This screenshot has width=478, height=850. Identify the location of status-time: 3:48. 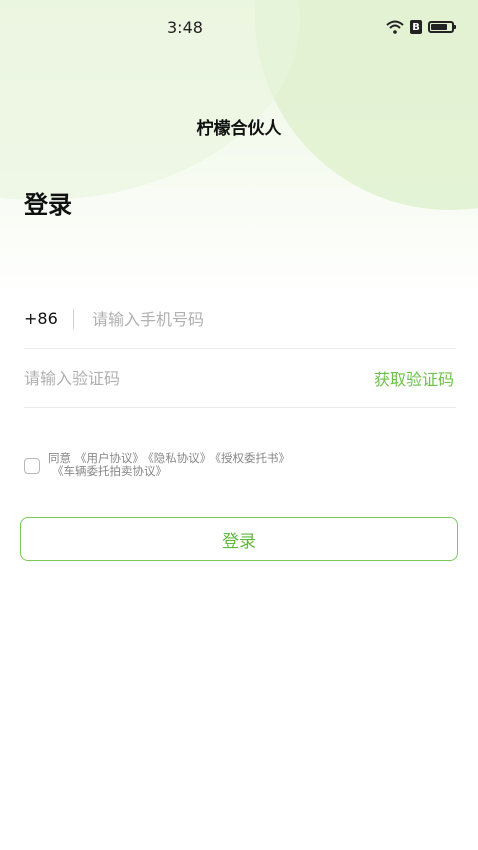
(185, 27).